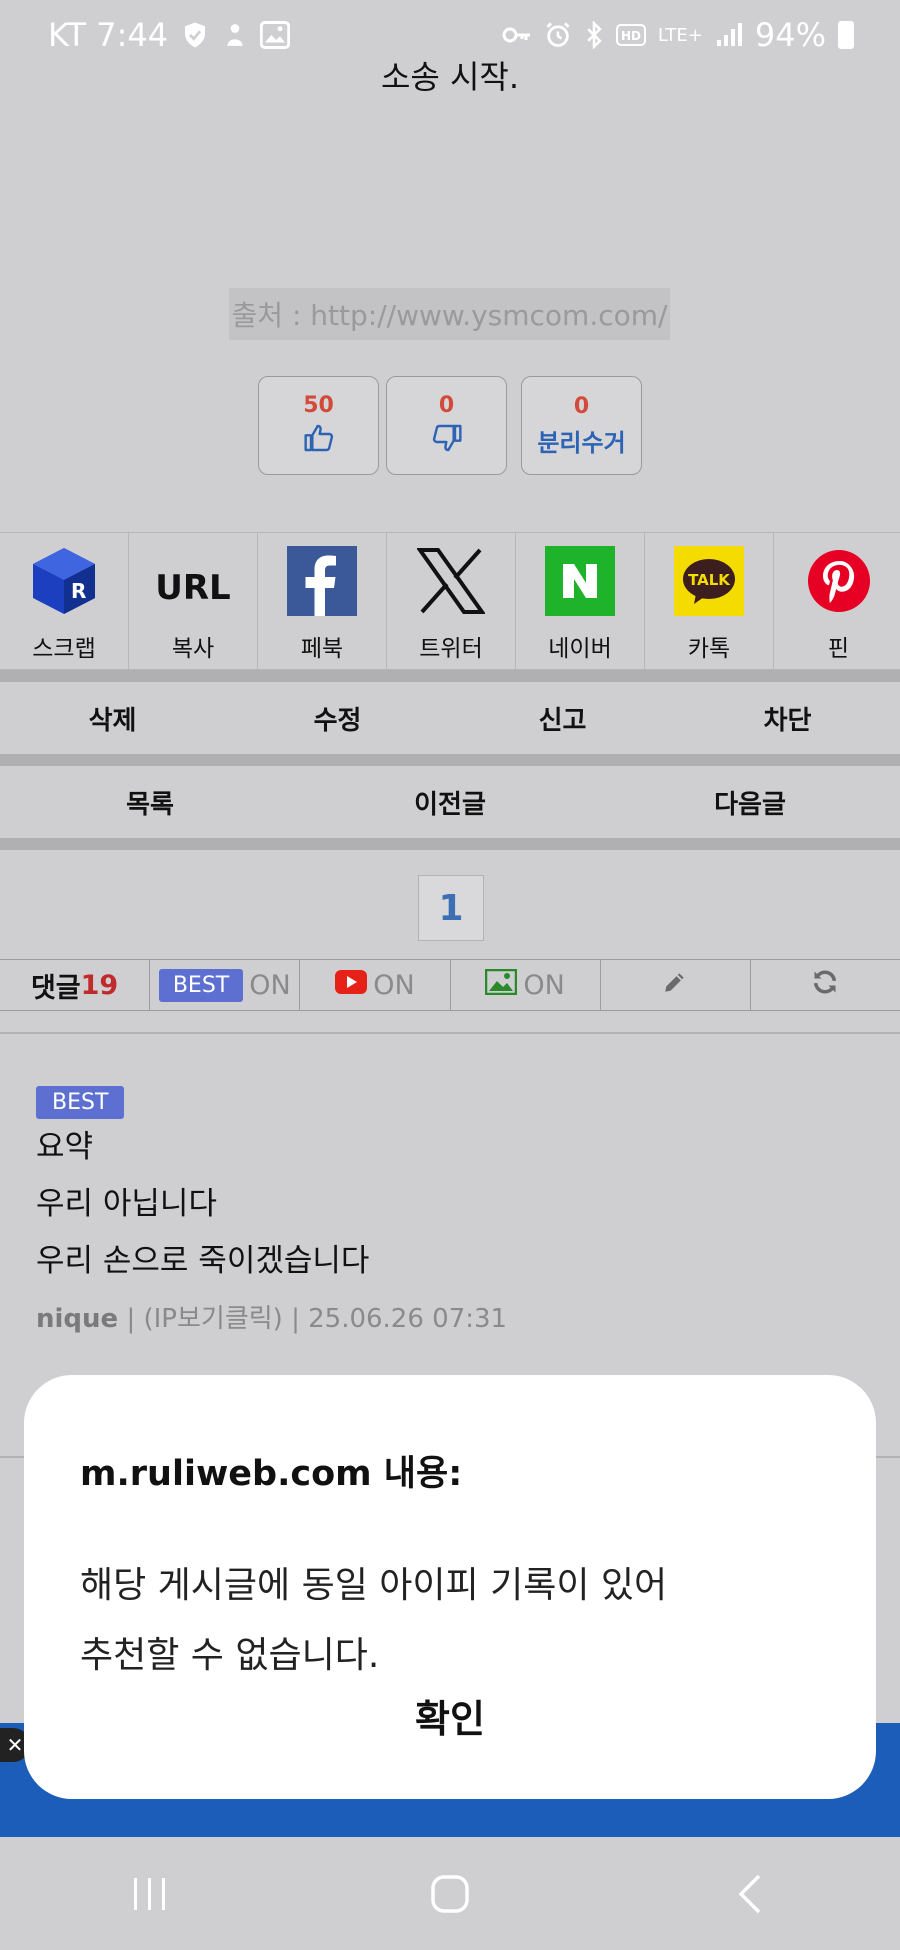 This screenshot has height=1950, width=900. I want to click on back-button, so click(750, 1894).